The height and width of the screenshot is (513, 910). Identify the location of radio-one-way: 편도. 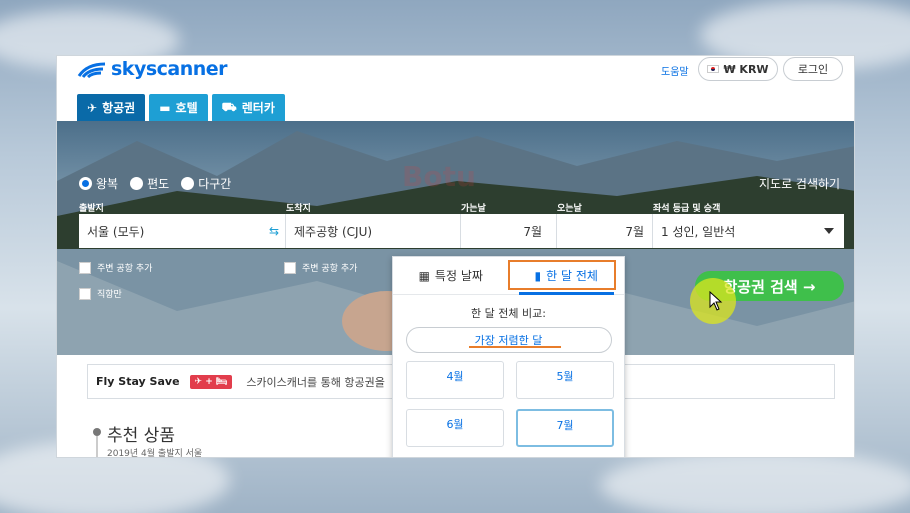
(149, 183).